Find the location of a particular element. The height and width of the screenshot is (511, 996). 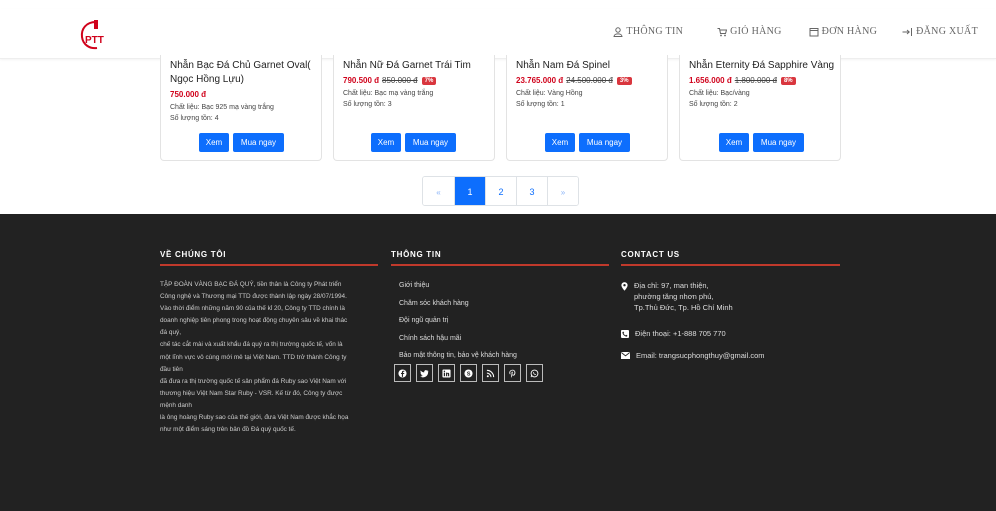

contact-phone: Điện thoại: +1-888 705 770 is located at coordinates (693, 333).